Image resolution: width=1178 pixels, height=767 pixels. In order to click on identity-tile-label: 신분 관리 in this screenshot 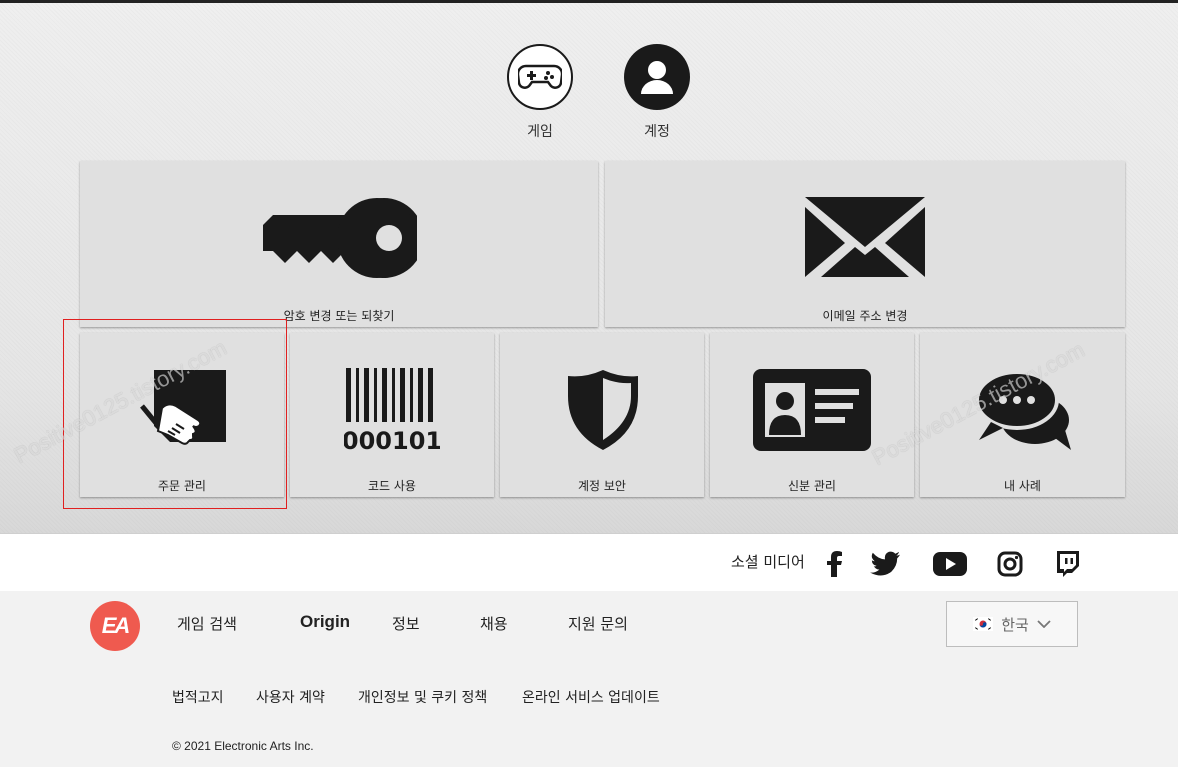, I will do `click(812, 486)`.